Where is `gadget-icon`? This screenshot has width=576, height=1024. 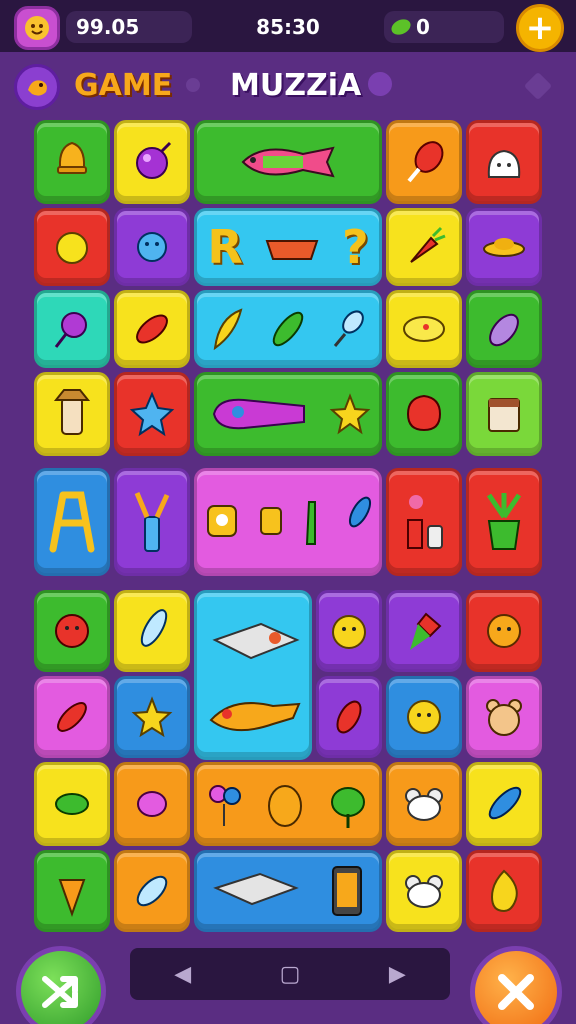
gadget-icon is located at coordinates (258, 414).